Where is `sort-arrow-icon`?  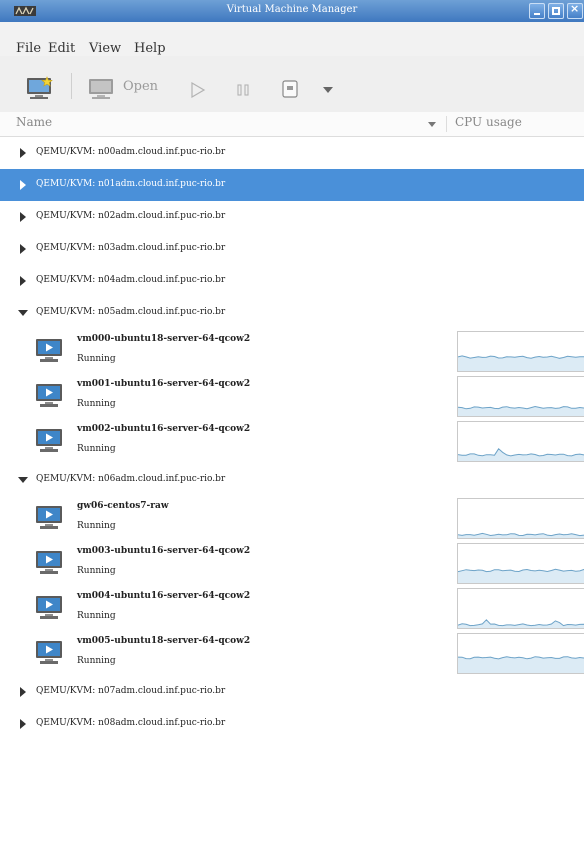
sort-arrow-icon is located at coordinates (432, 124).